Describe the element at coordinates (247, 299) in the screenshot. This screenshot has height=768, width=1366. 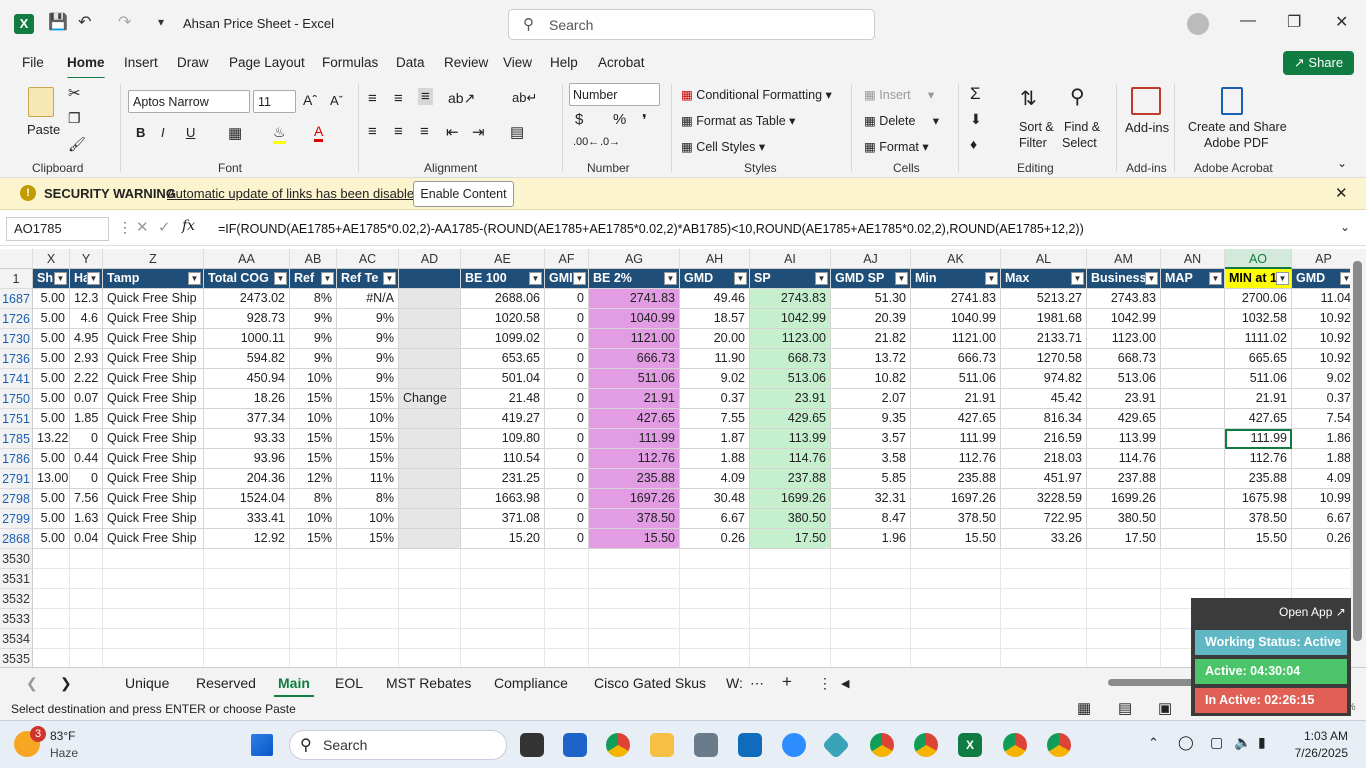
I see `table-cell: 2473.02` at that location.